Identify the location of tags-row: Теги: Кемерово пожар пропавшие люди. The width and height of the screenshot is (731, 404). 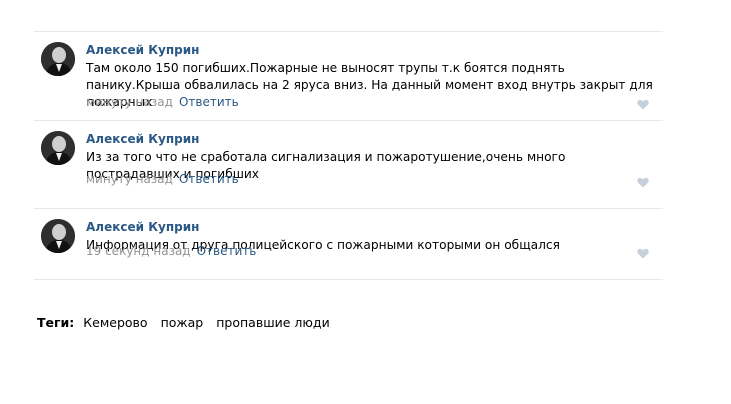
(183, 322).